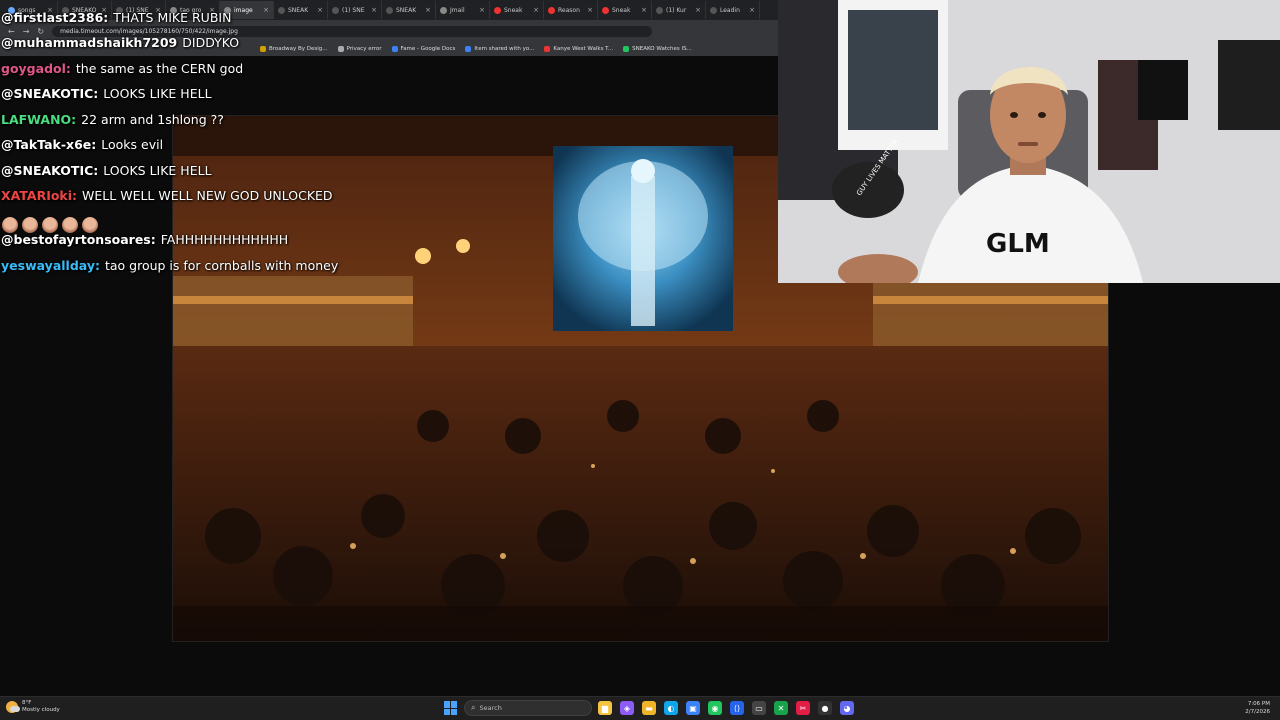 This screenshot has width=1280, height=720. What do you see at coordinates (50, 170) in the screenshot?
I see `chat-username: @SNEAKOTIC:` at bounding box center [50, 170].